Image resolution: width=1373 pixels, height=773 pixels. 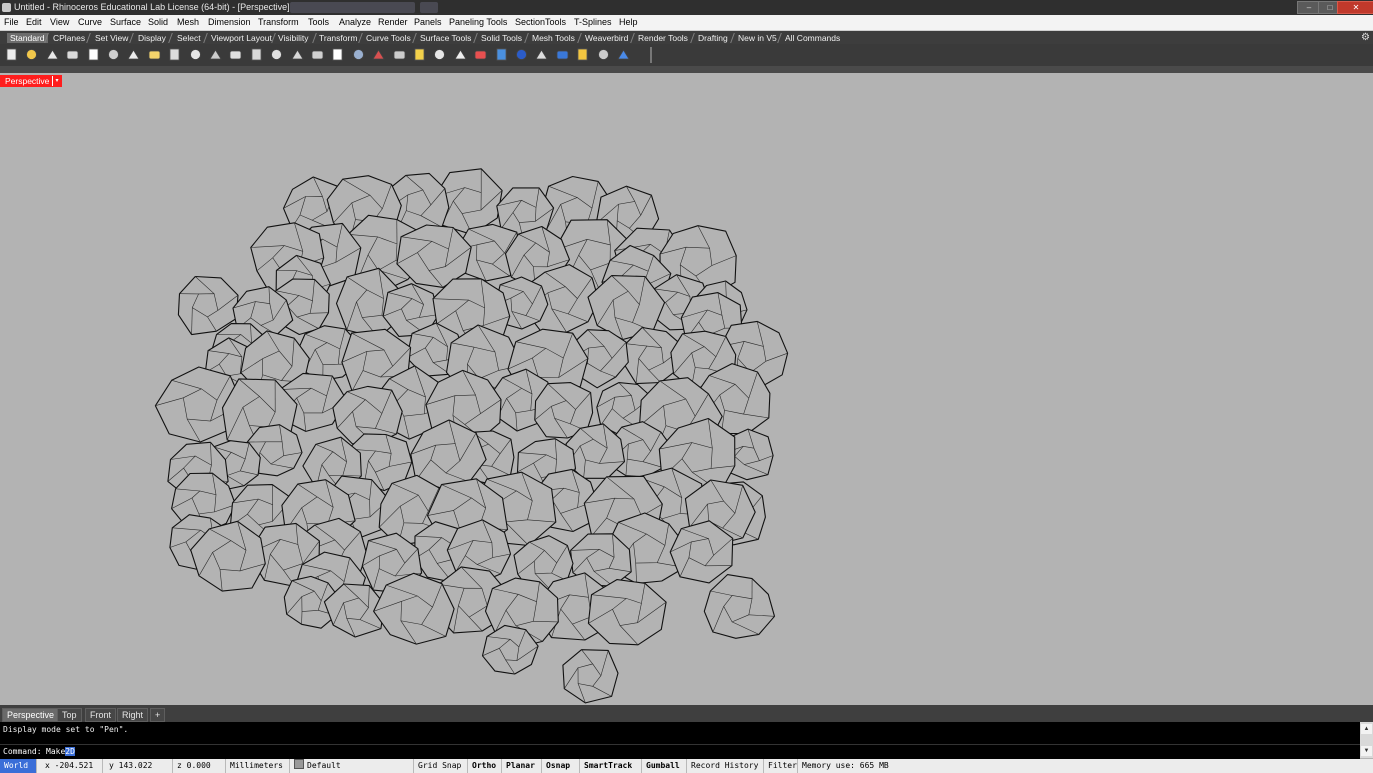 I want to click on osnap-toggle: Osnap, so click(x=561, y=766).